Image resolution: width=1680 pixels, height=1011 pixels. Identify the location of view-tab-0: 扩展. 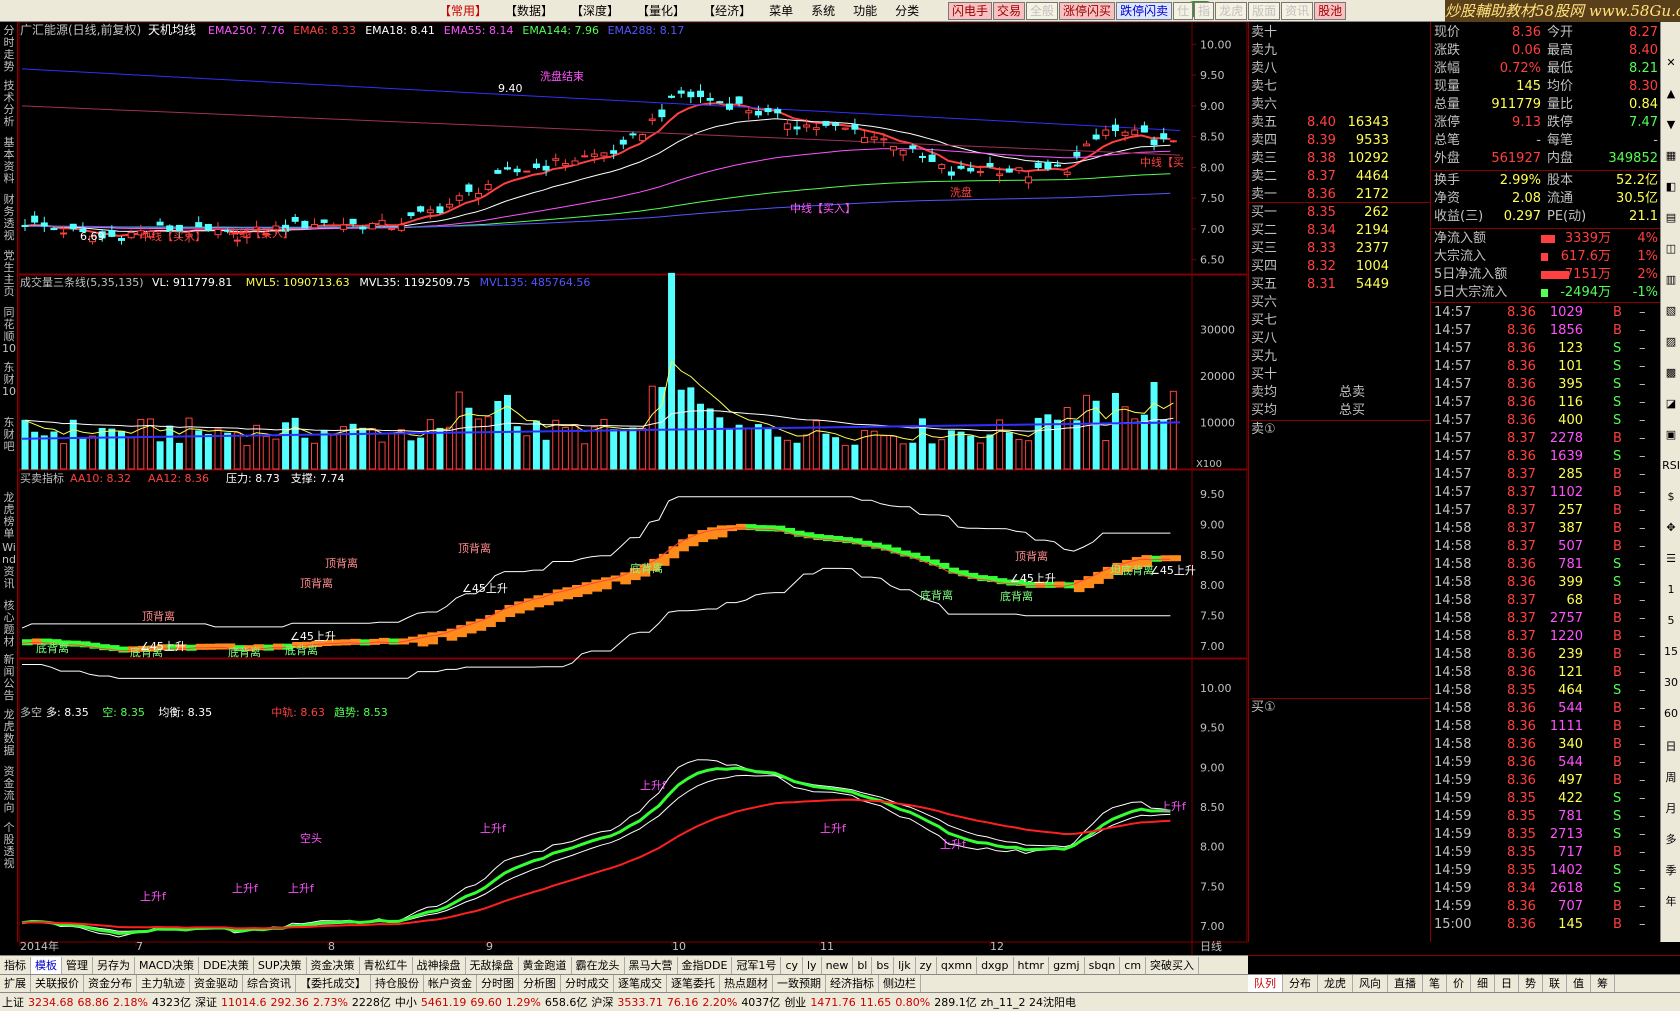
(15, 983).